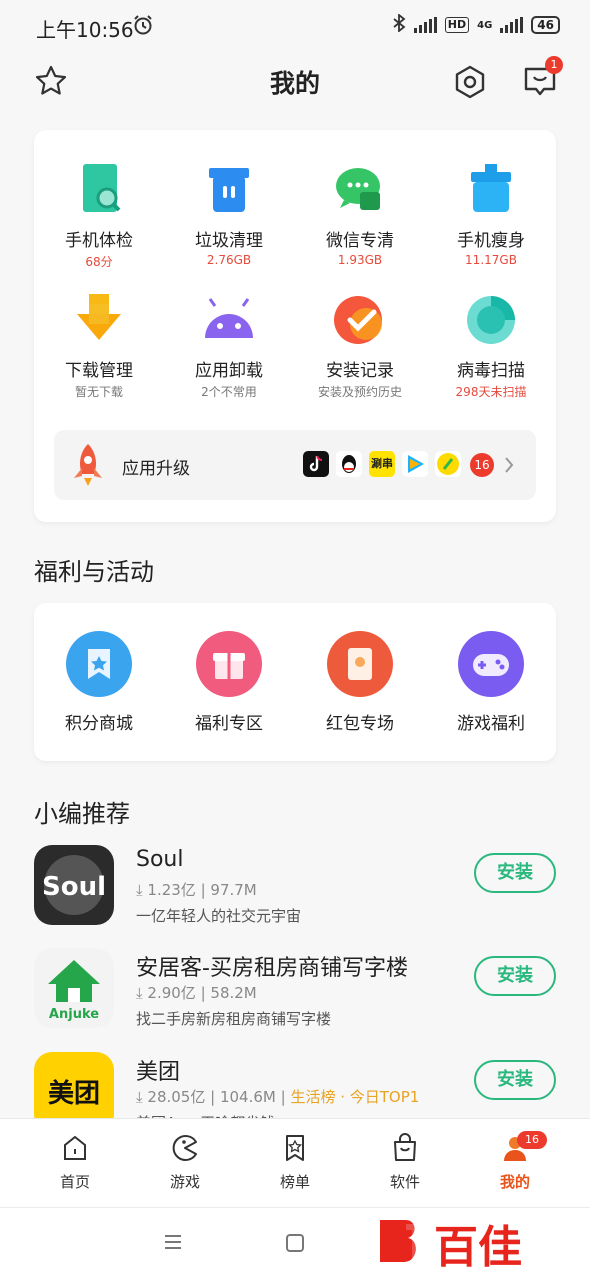 This screenshot has height=1279, width=590. I want to click on tool-label: 垃圾清理, so click(229, 241).